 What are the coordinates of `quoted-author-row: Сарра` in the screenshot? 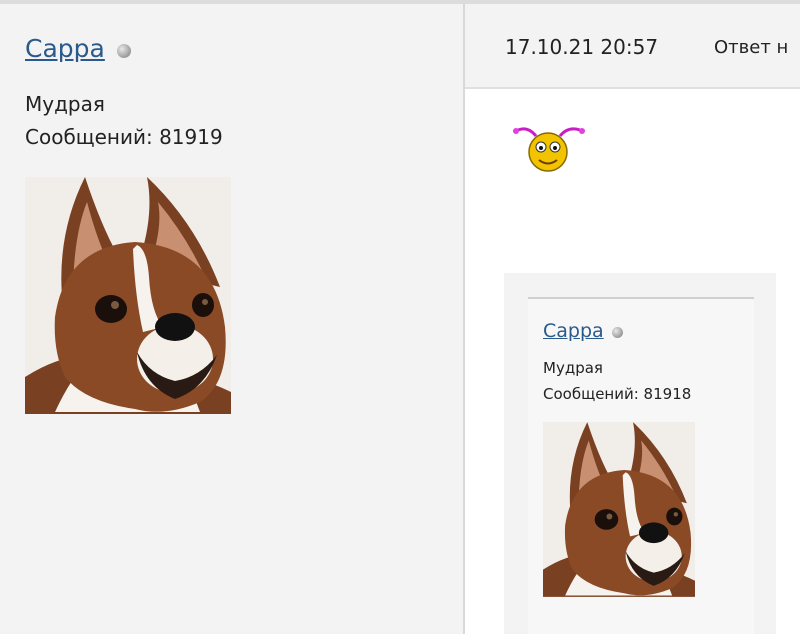 It's located at (583, 331).